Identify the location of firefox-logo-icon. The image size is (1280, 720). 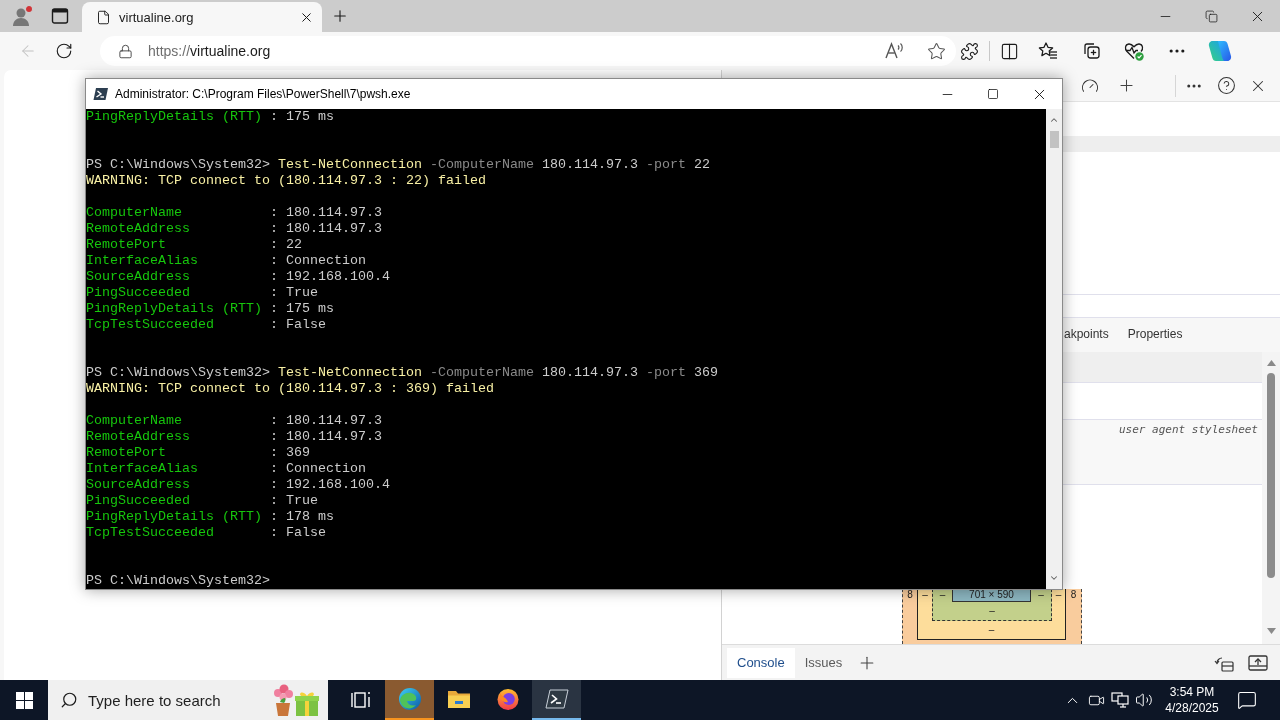
(507, 699).